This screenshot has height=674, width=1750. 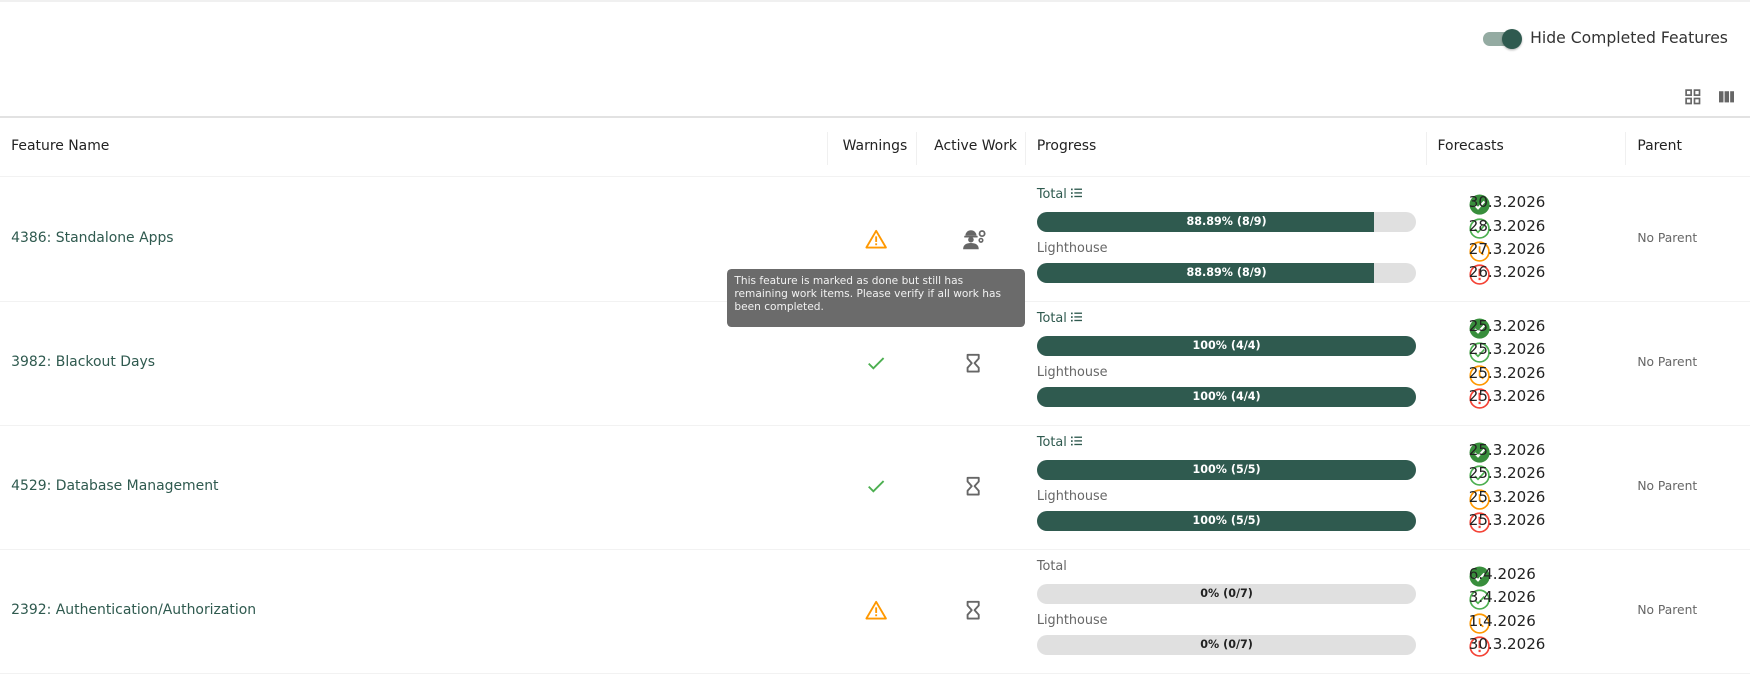 I want to click on grid-view-icon, so click(x=1693, y=97).